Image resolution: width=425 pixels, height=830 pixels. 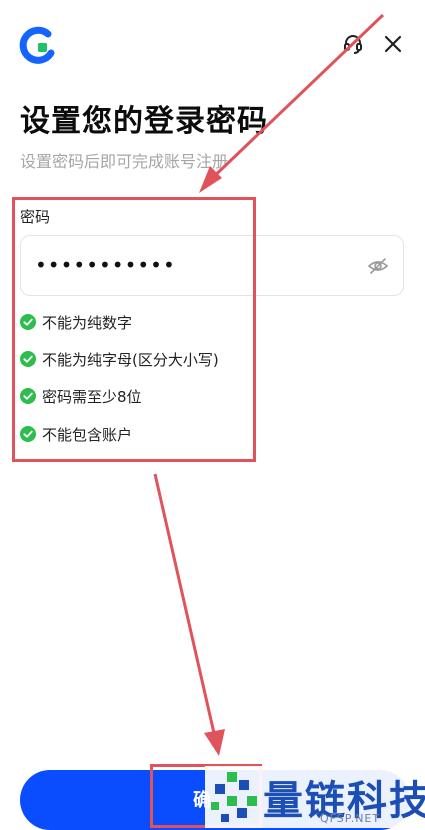 I want to click on page-title: 设置您的登录密码, so click(x=144, y=121).